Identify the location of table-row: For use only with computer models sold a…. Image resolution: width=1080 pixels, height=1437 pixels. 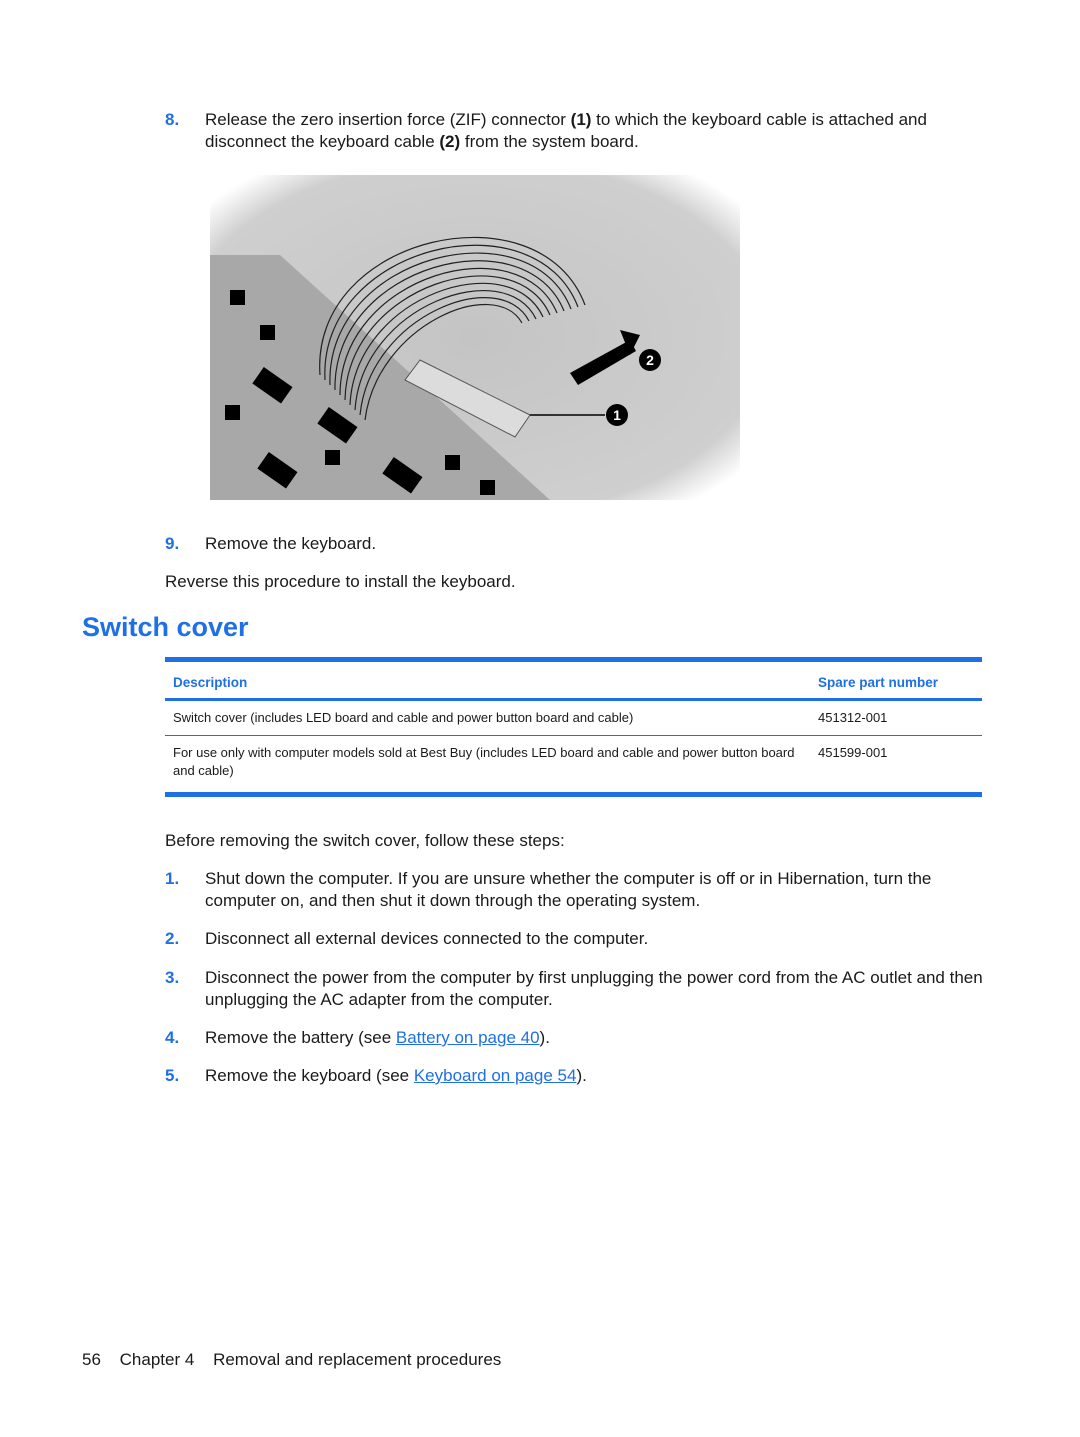
(573, 765).